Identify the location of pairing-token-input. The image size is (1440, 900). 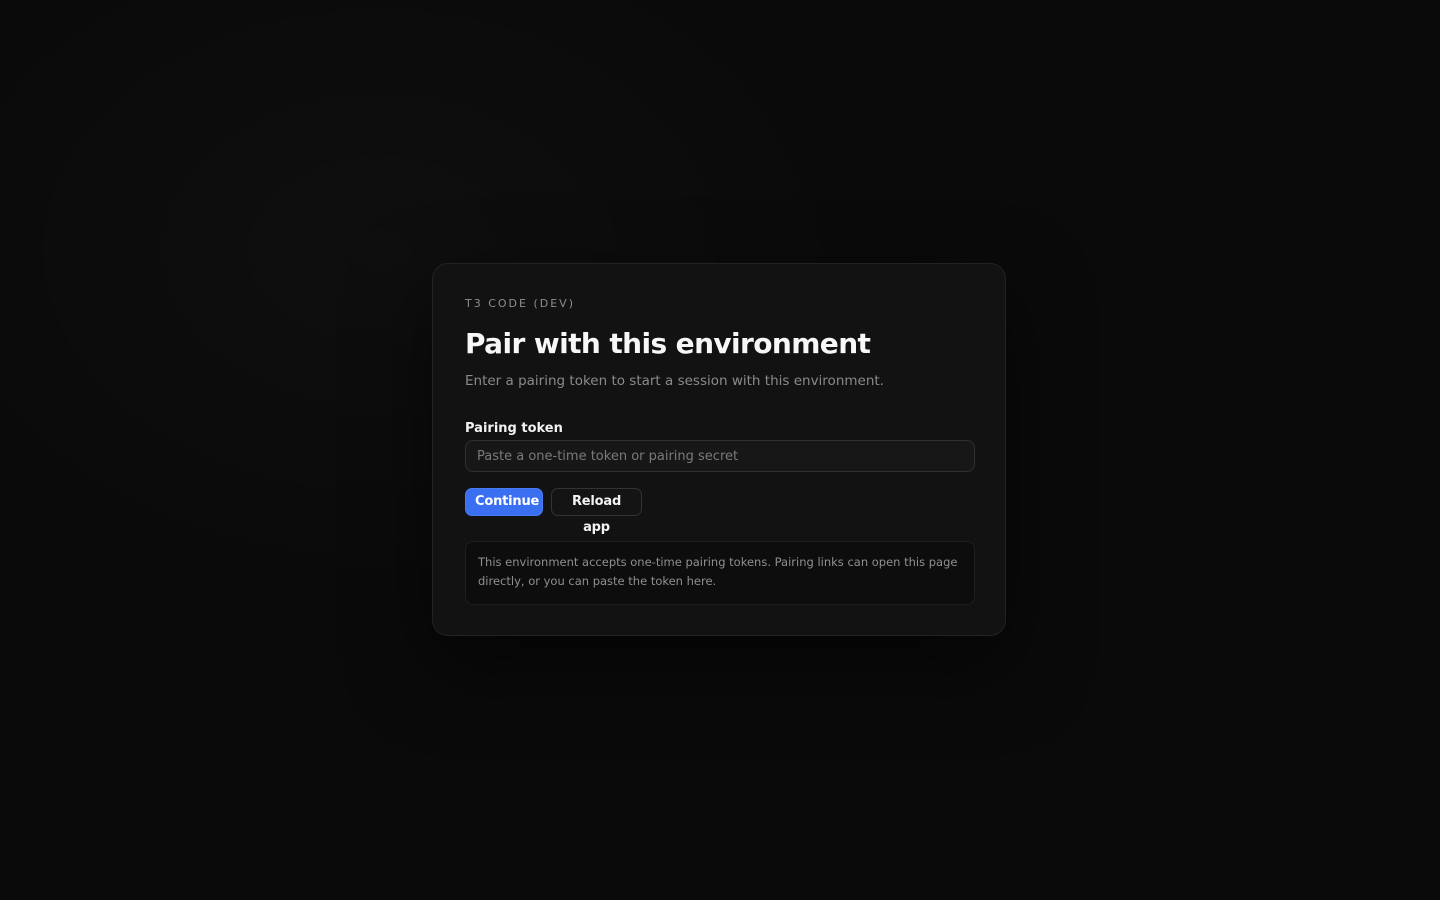
(720, 456).